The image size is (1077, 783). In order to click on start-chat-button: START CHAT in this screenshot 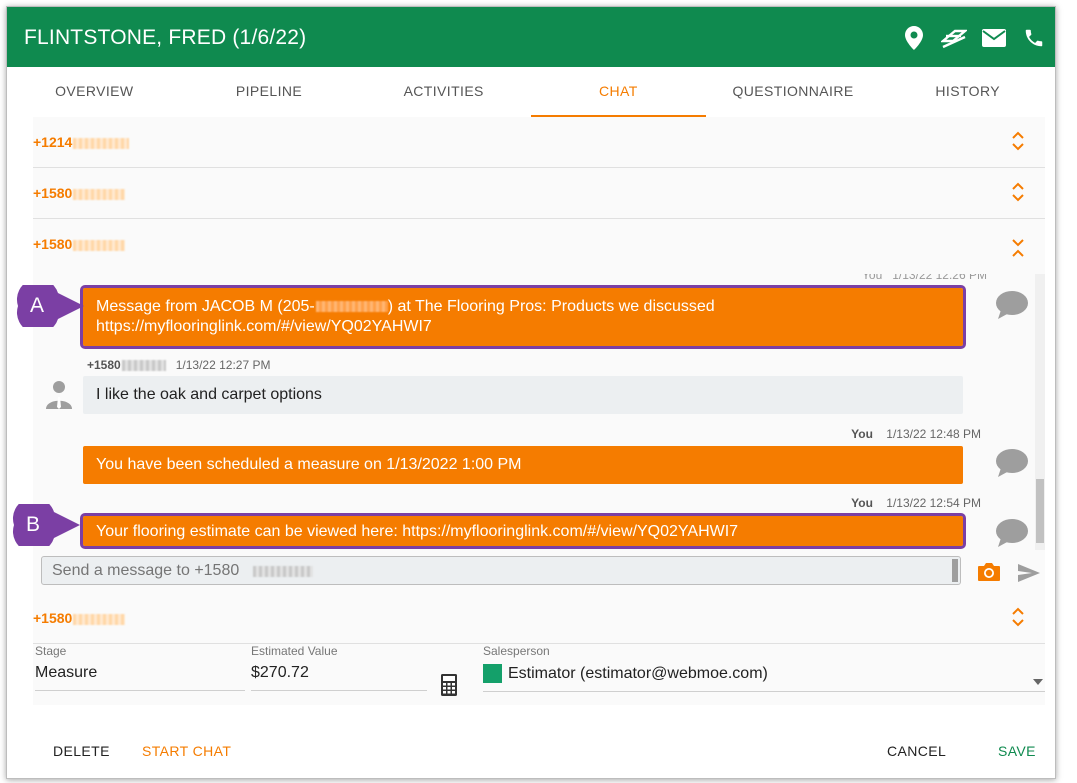, I will do `click(186, 751)`.